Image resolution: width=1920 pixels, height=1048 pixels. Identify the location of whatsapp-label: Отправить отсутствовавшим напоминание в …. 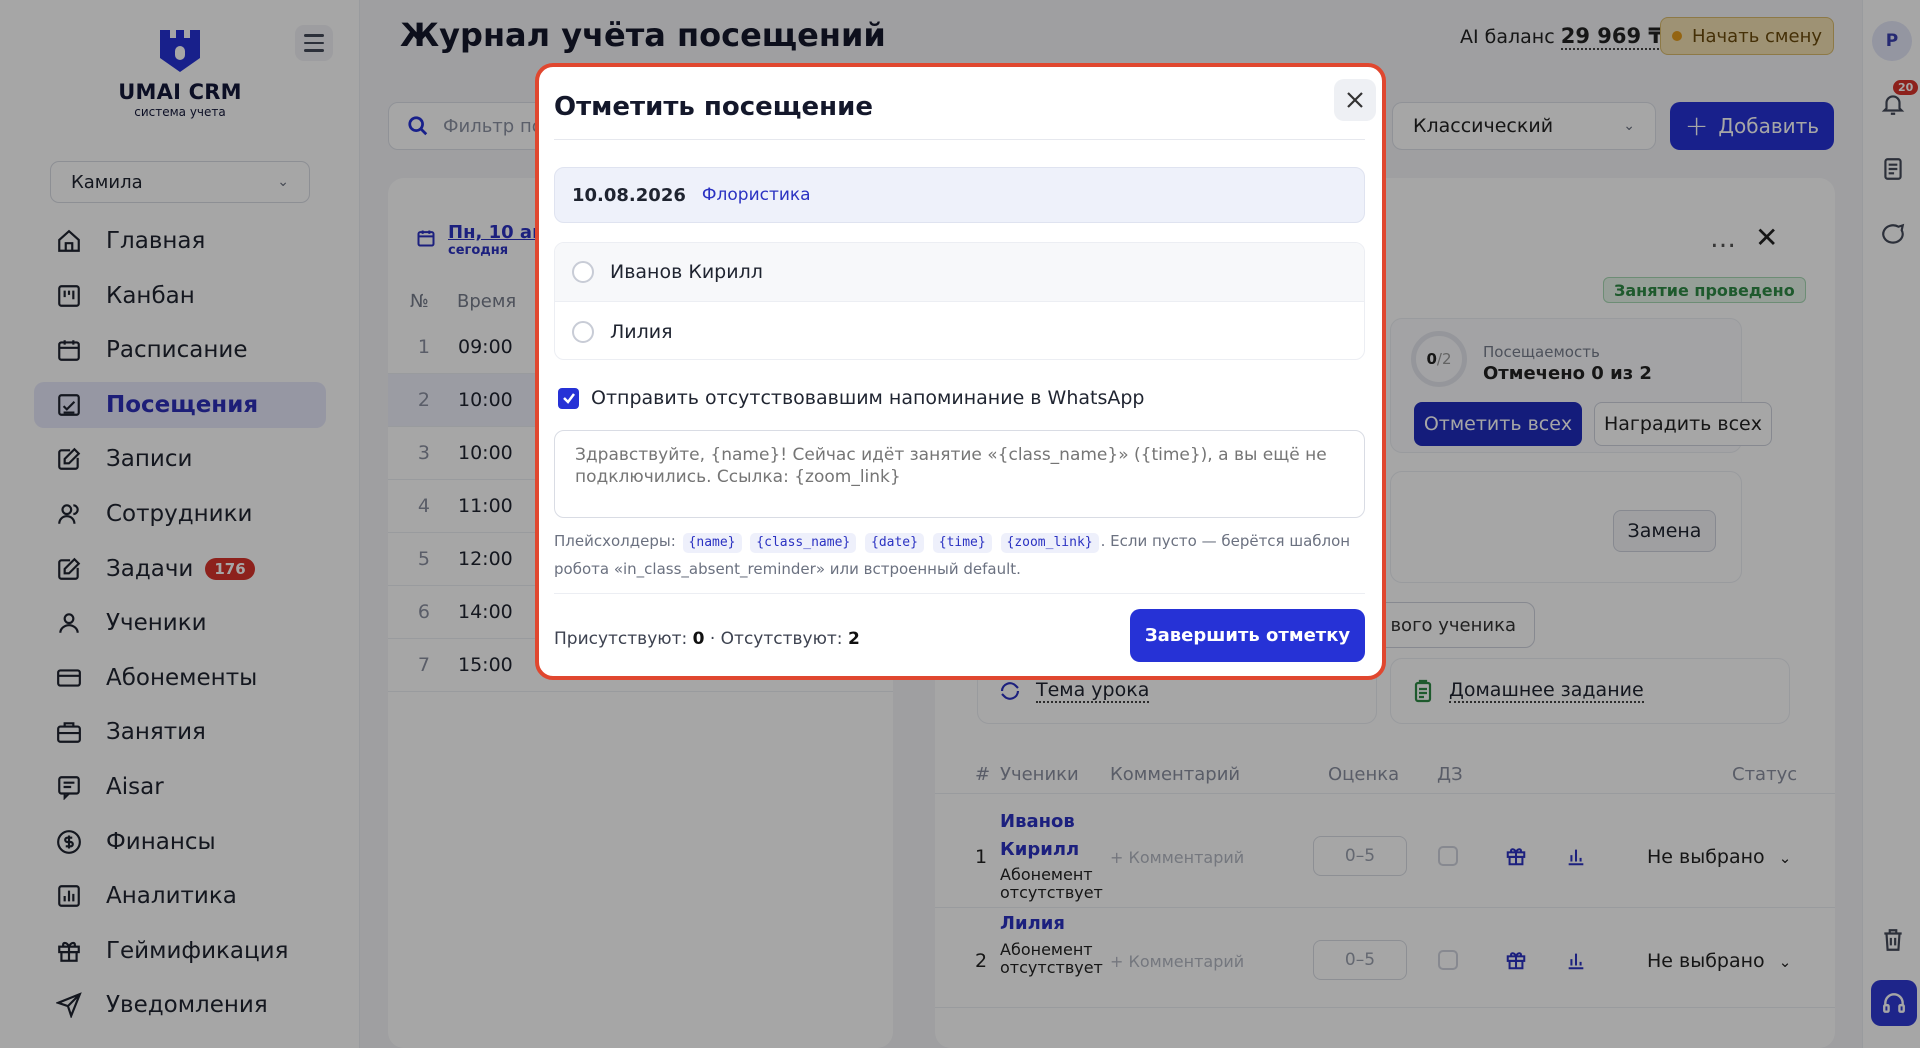
(868, 398).